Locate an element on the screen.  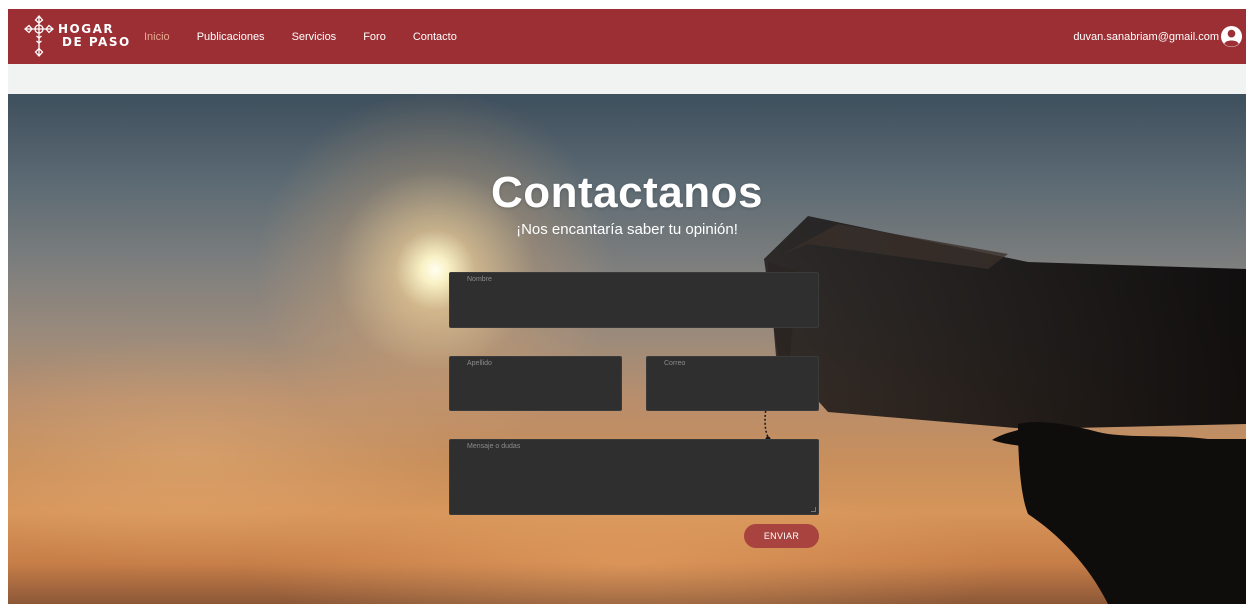
nombre-field: Nombre is located at coordinates (634, 300).